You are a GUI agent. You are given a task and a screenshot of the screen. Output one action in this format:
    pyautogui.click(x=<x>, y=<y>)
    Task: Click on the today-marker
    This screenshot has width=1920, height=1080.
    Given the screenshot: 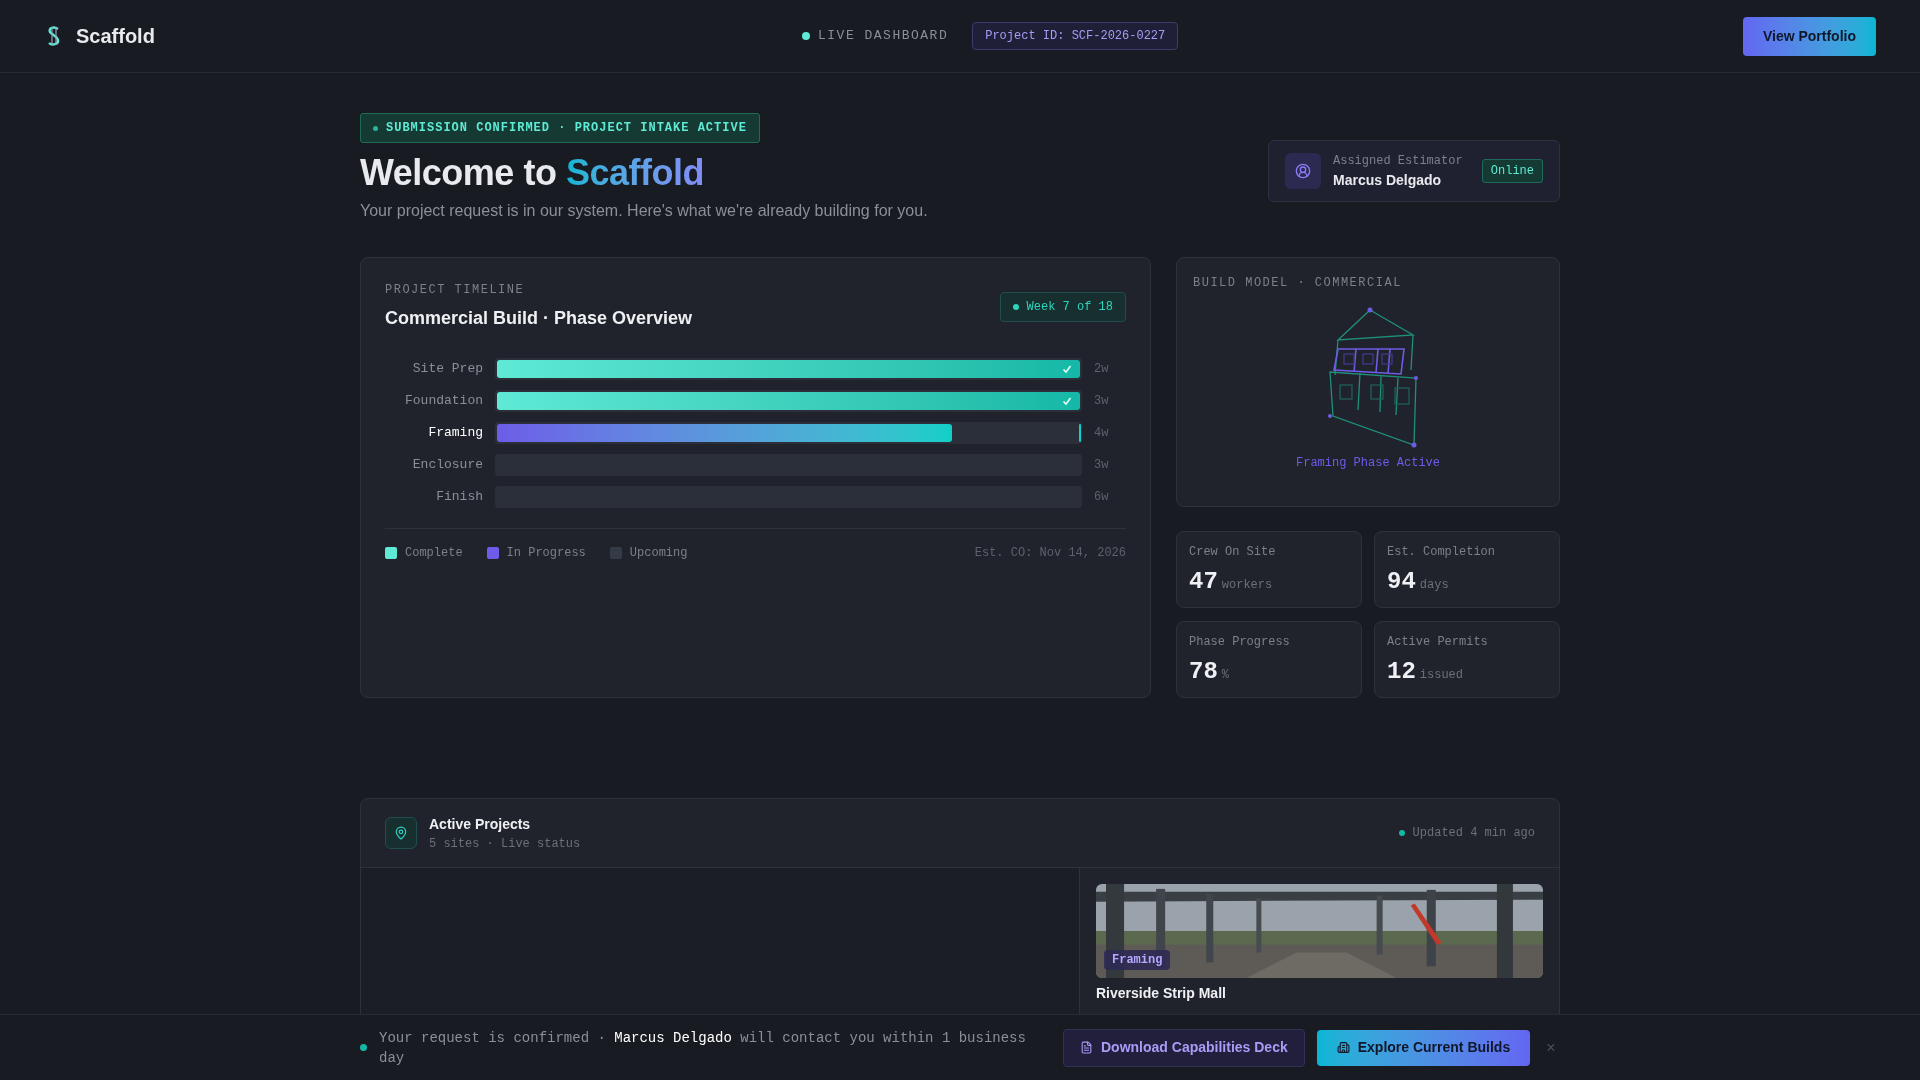 What is the action you would take?
    pyautogui.click(x=1080, y=433)
    